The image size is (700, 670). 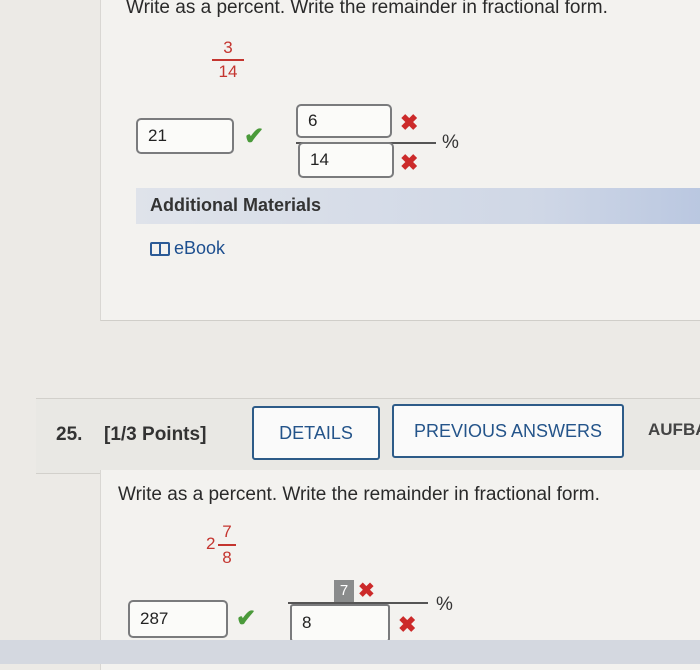 What do you see at coordinates (227, 557) in the screenshot?
I see `fraction-denominator: 8` at bounding box center [227, 557].